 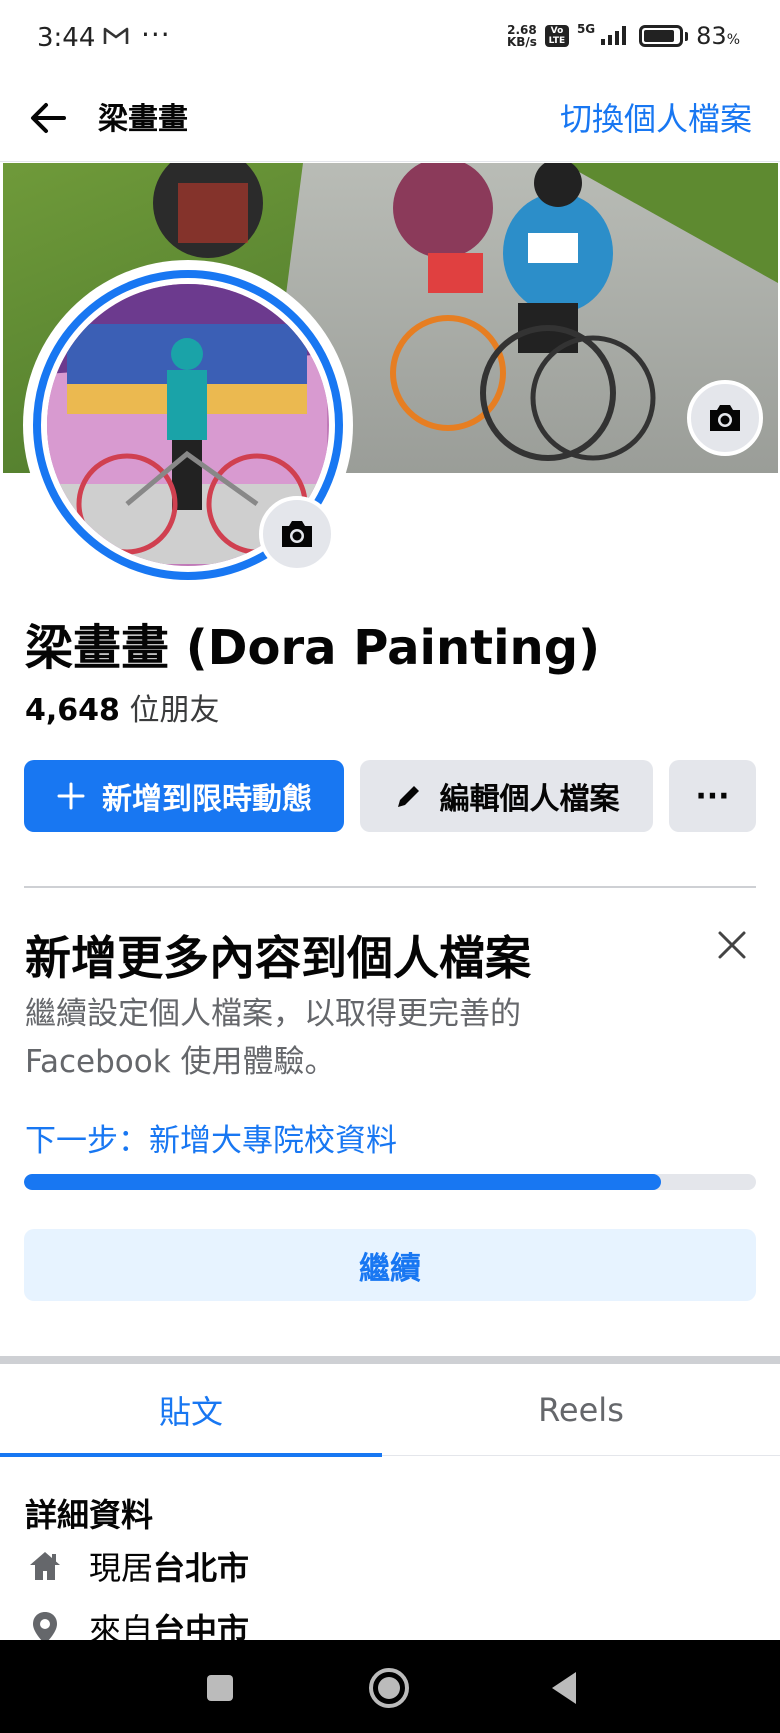 What do you see at coordinates (725, 418) in the screenshot?
I see `edit-cover-camera-icon` at bounding box center [725, 418].